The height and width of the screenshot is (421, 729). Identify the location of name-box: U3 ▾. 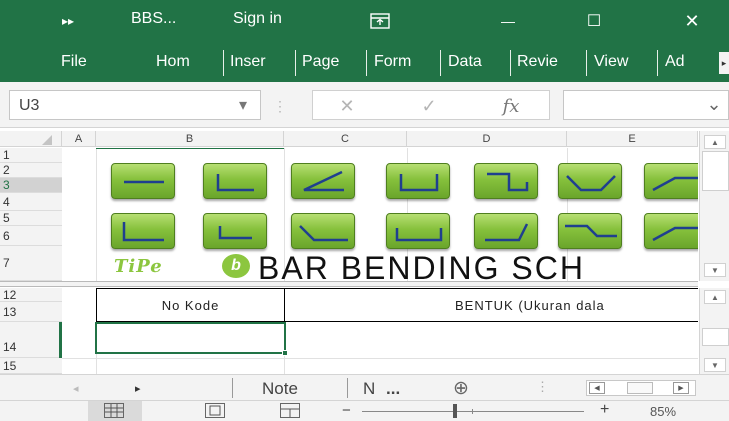
(135, 105).